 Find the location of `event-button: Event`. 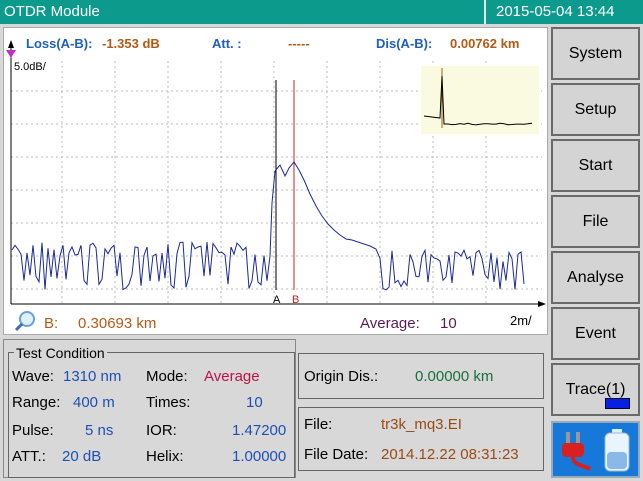

event-button: Event is located at coordinates (595, 333).